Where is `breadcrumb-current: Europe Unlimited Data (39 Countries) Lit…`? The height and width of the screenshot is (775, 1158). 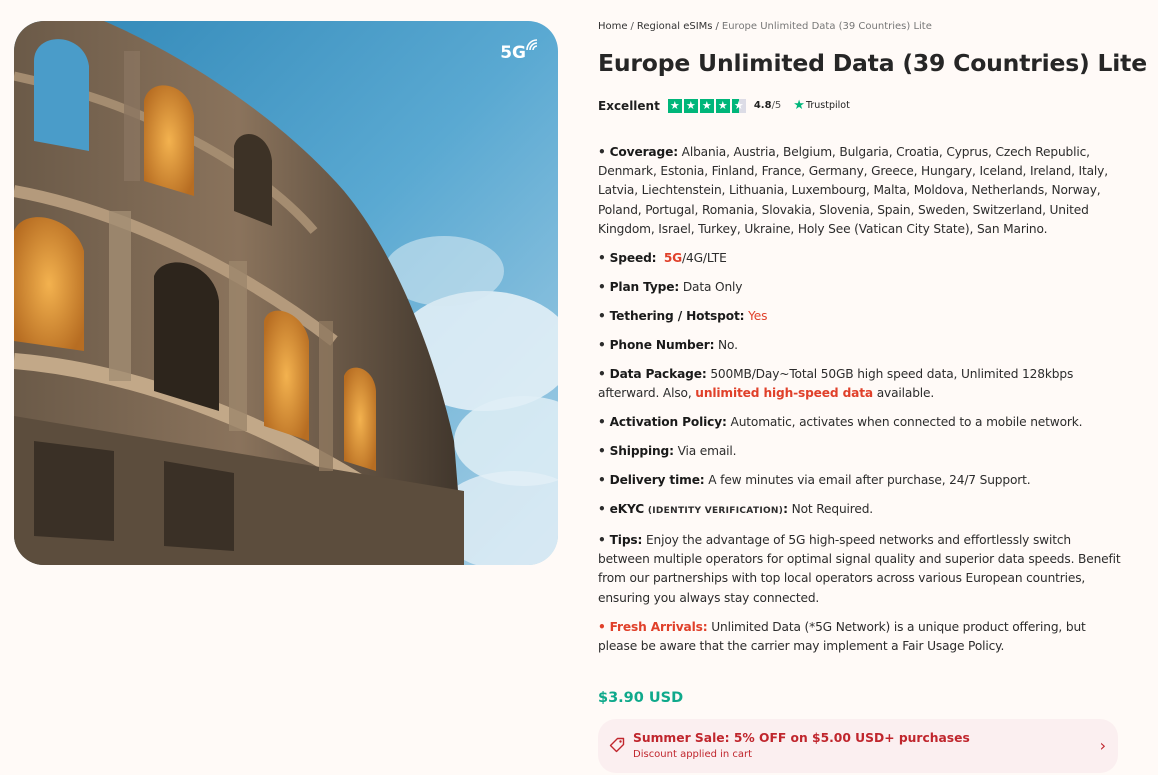 breadcrumb-current: Europe Unlimited Data (39 Countries) Lit… is located at coordinates (826, 26).